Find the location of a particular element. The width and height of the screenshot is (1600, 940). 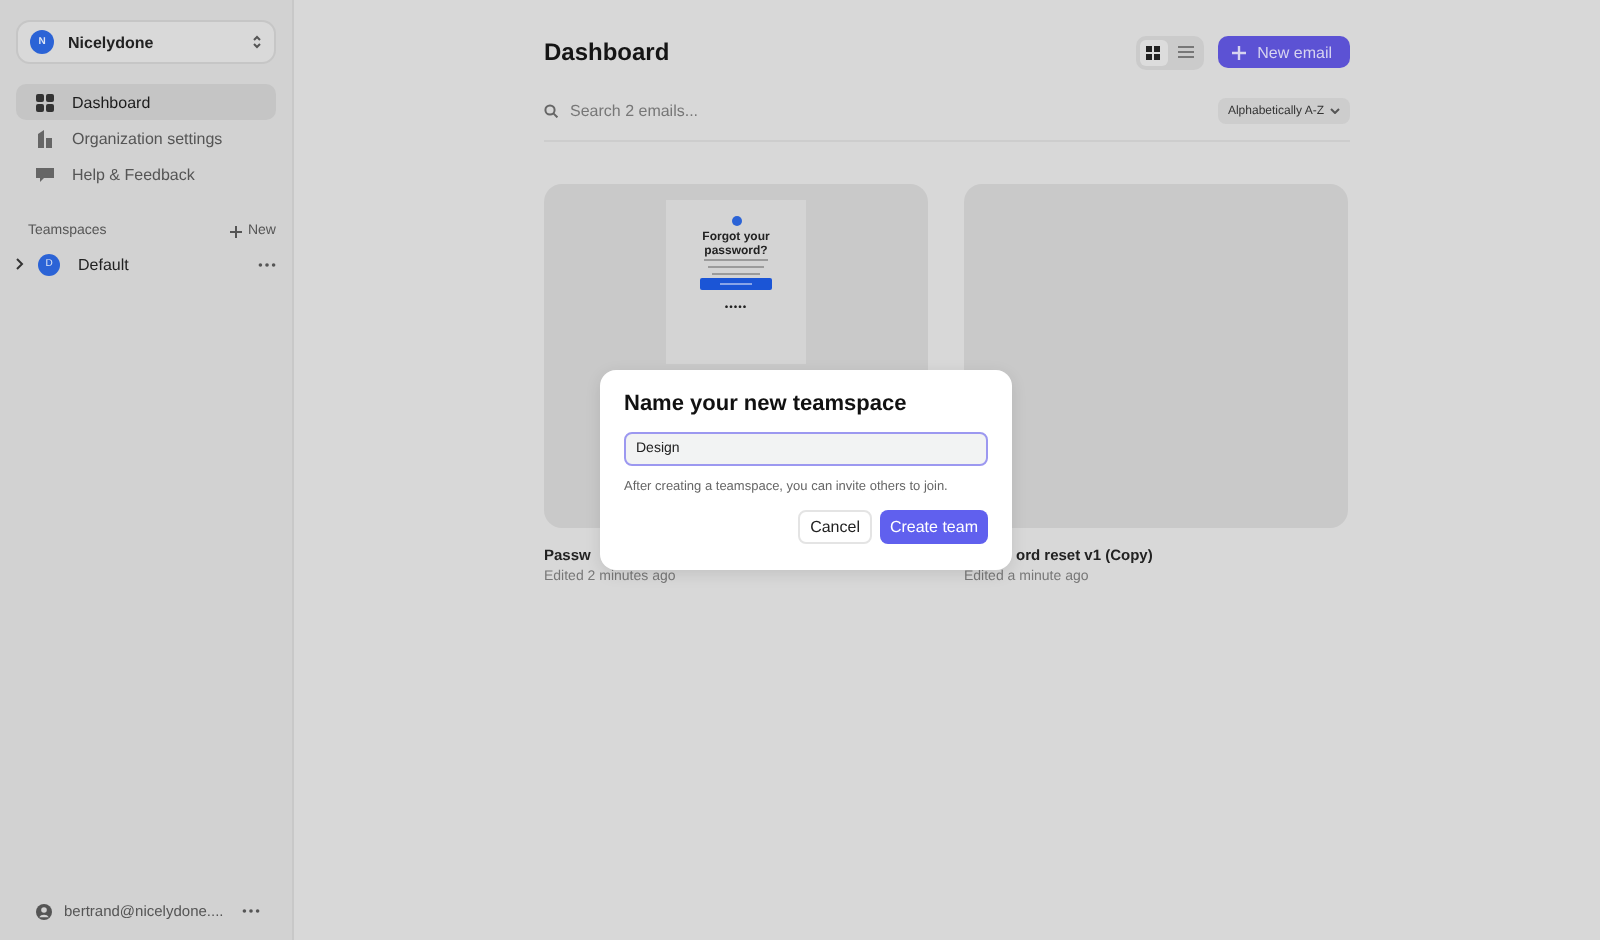

building-icon is located at coordinates (45, 138).